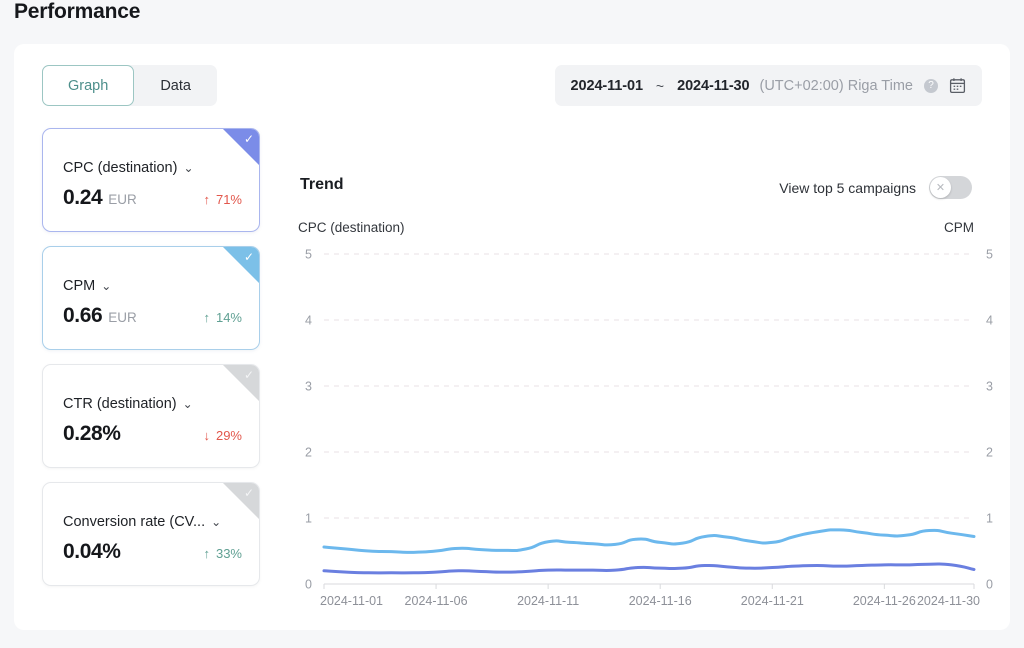 The image size is (1024, 648). I want to click on left-axis-title: CPC (destination), so click(351, 227).